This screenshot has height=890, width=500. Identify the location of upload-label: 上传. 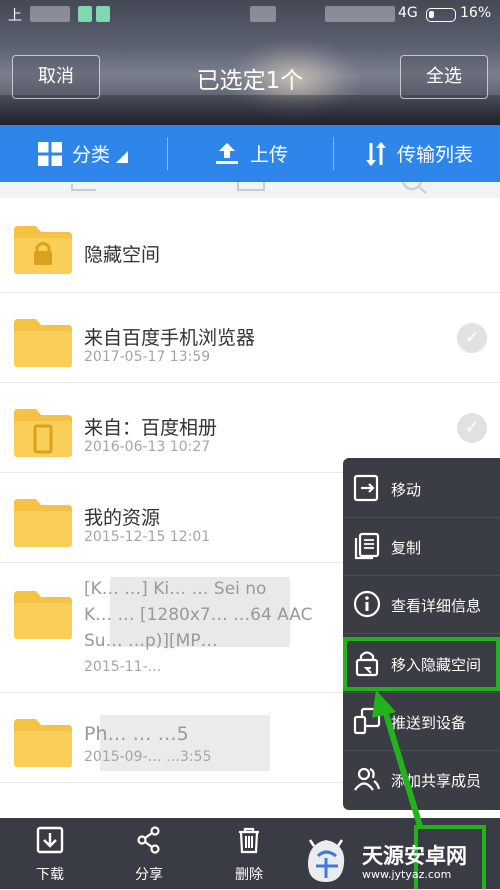
(269, 155).